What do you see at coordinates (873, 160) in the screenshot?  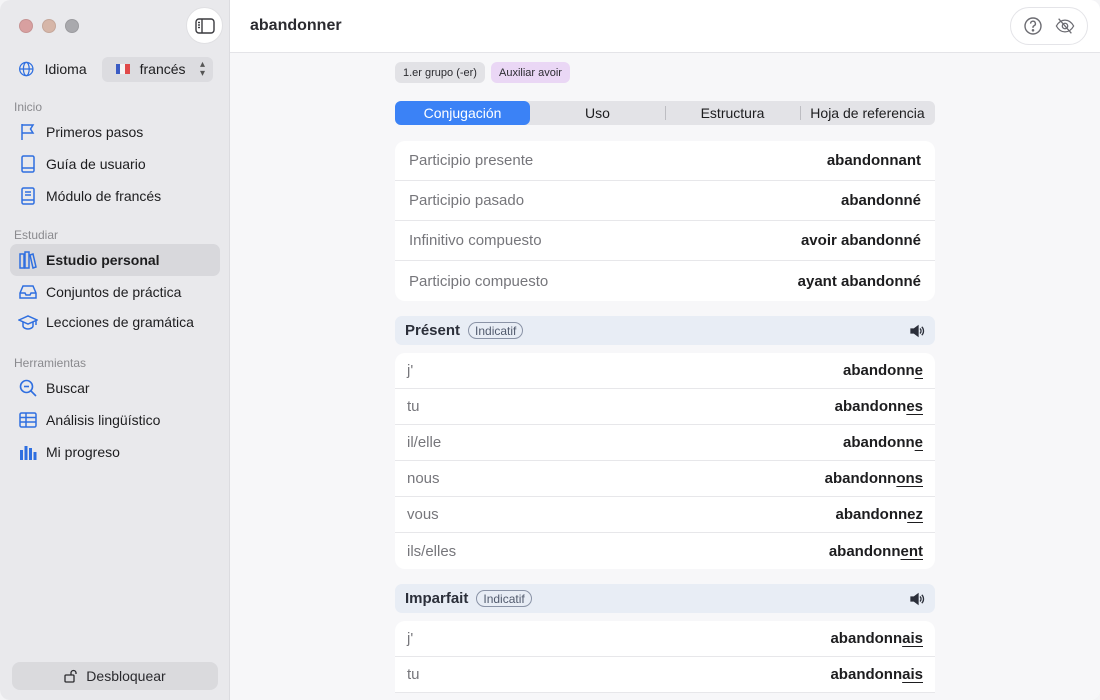 I see `participle-value: abandonnant` at bounding box center [873, 160].